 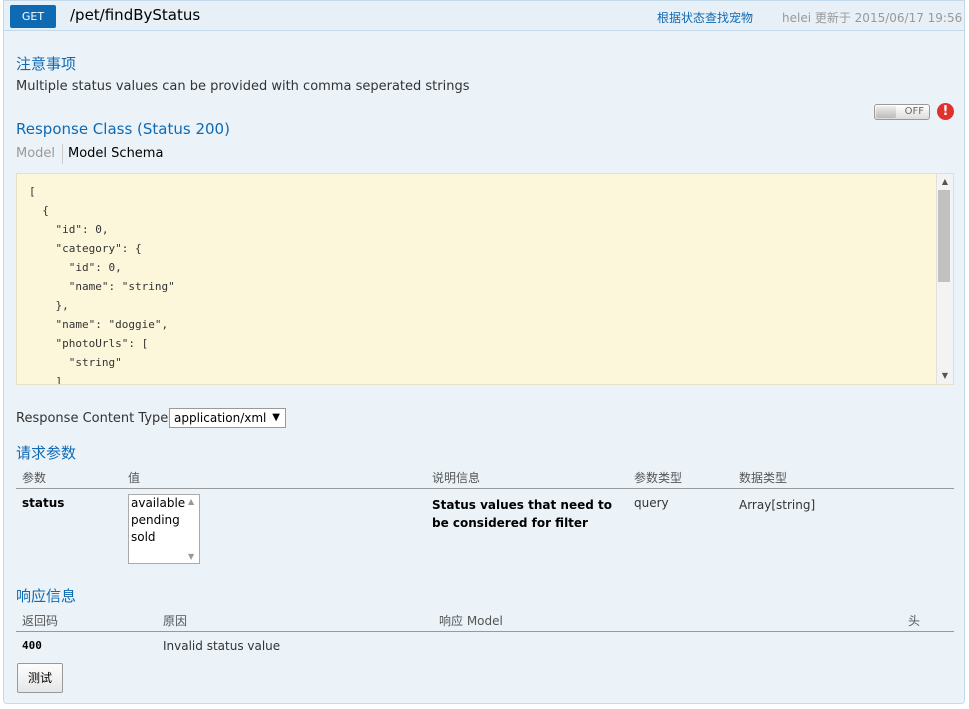 I want to click on auth-toggle: OFF, so click(x=902, y=112).